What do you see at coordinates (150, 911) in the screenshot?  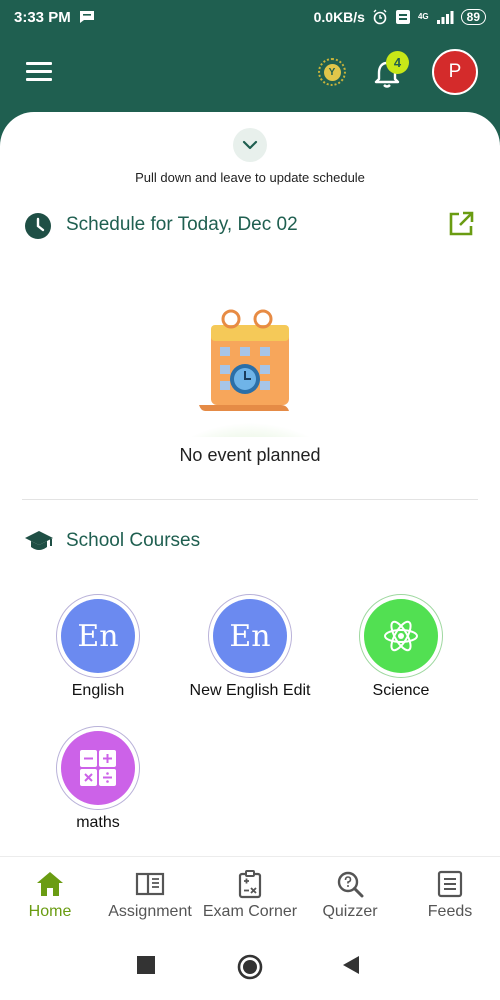 I see `nav-label: Assignment` at bounding box center [150, 911].